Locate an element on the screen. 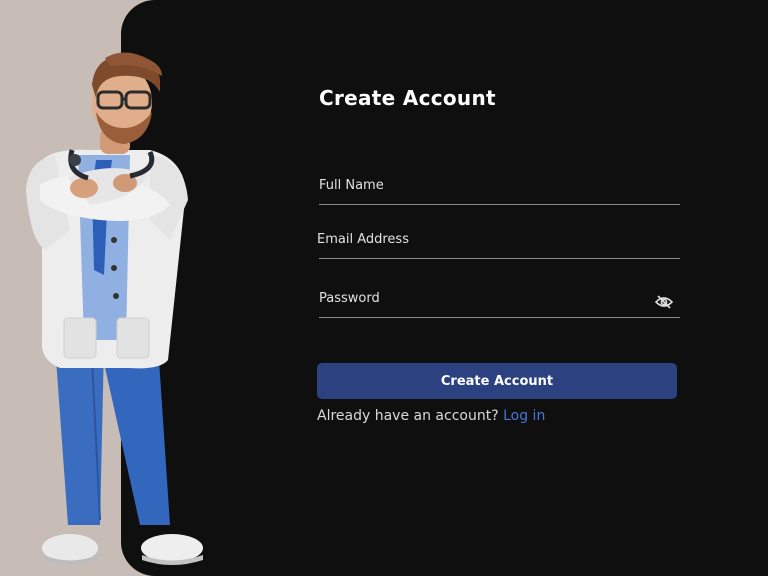  eye-slash-icon is located at coordinates (664, 302).